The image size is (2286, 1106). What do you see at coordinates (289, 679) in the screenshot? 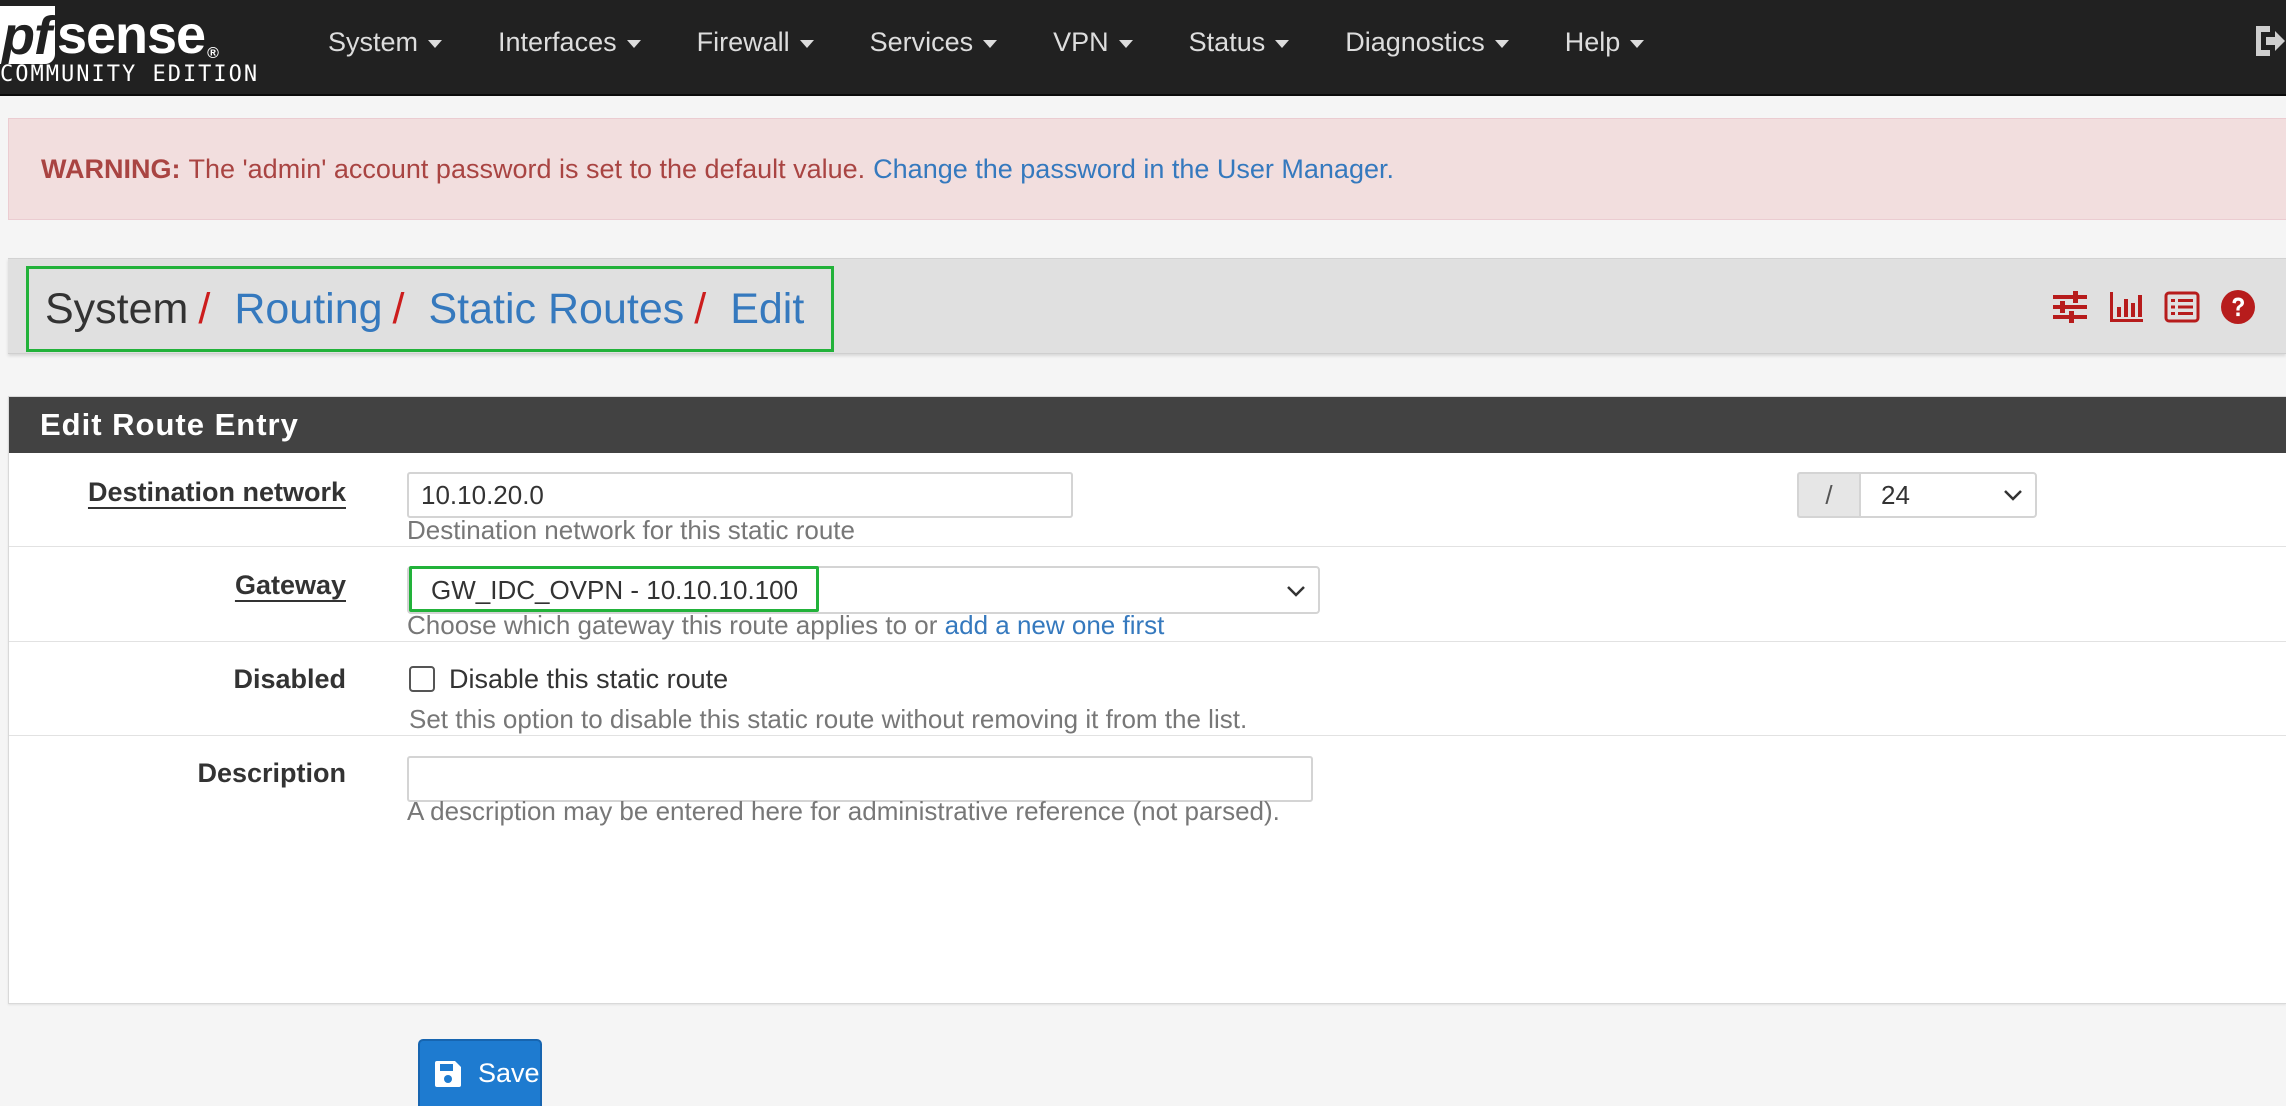
I see `disabled-label: Disabled` at bounding box center [289, 679].